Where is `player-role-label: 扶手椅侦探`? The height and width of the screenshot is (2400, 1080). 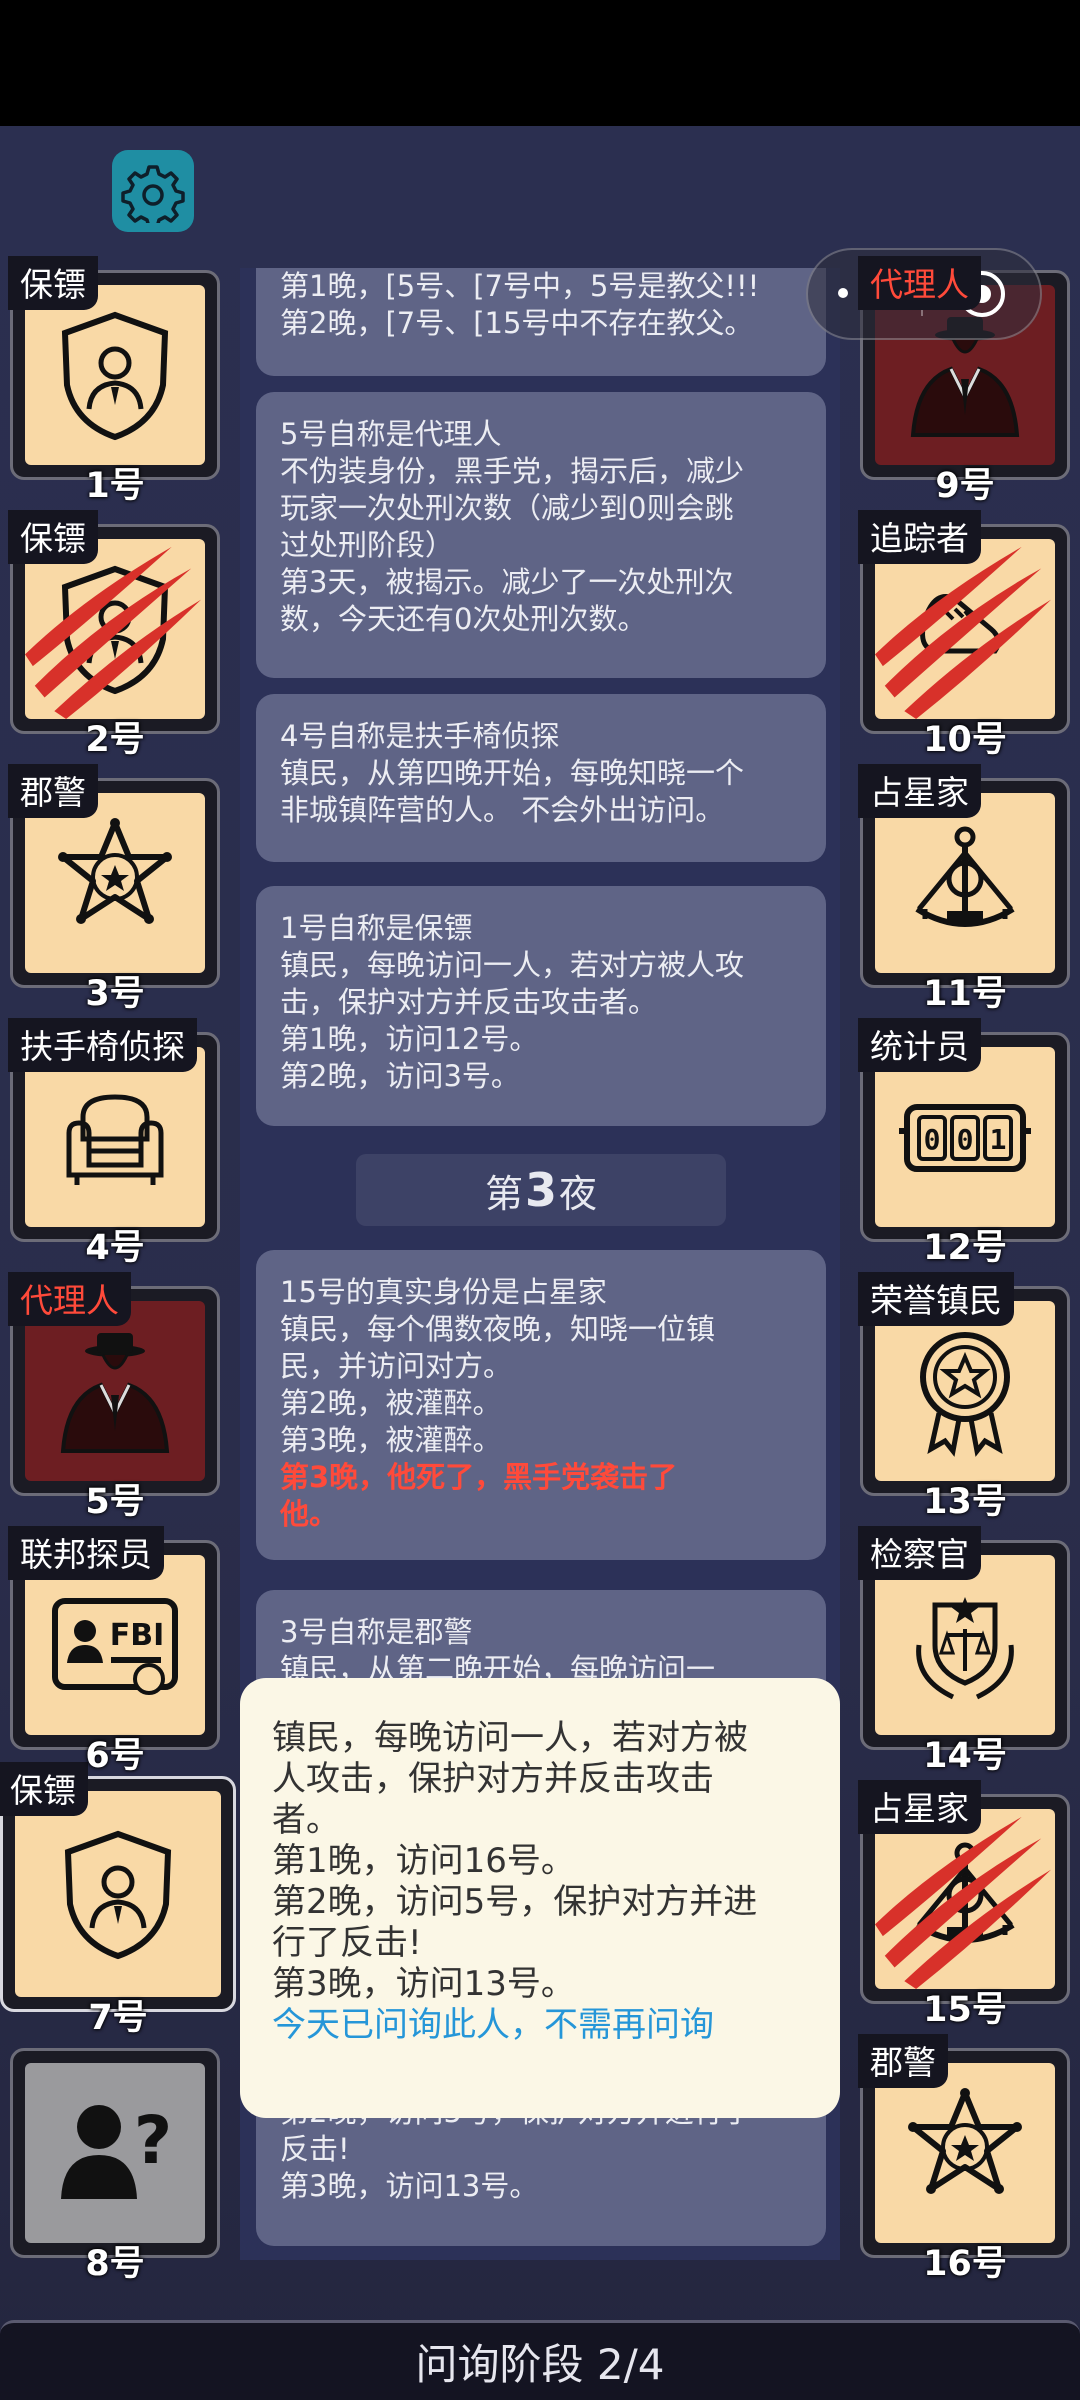 player-role-label: 扶手椅侦探 is located at coordinates (102, 1045).